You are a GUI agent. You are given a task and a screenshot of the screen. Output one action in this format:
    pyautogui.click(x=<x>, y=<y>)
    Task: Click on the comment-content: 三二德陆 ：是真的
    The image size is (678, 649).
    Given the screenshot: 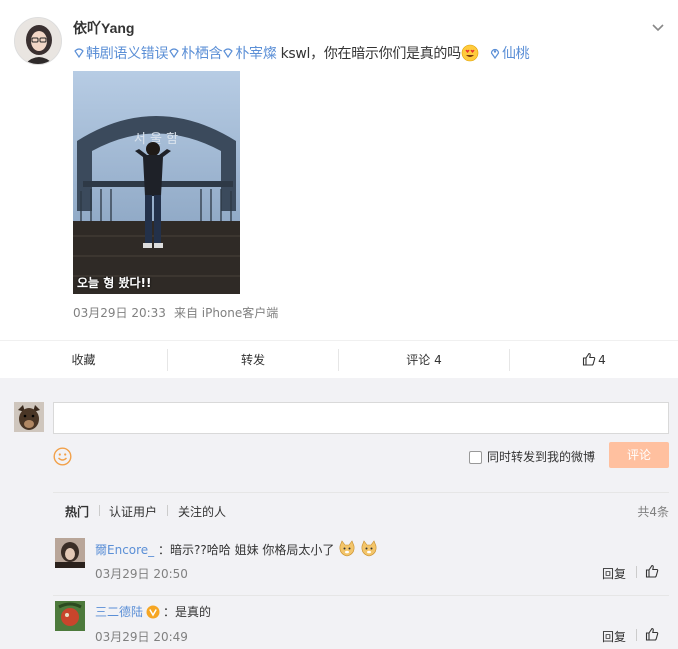 What is the action you would take?
    pyautogui.click(x=153, y=611)
    